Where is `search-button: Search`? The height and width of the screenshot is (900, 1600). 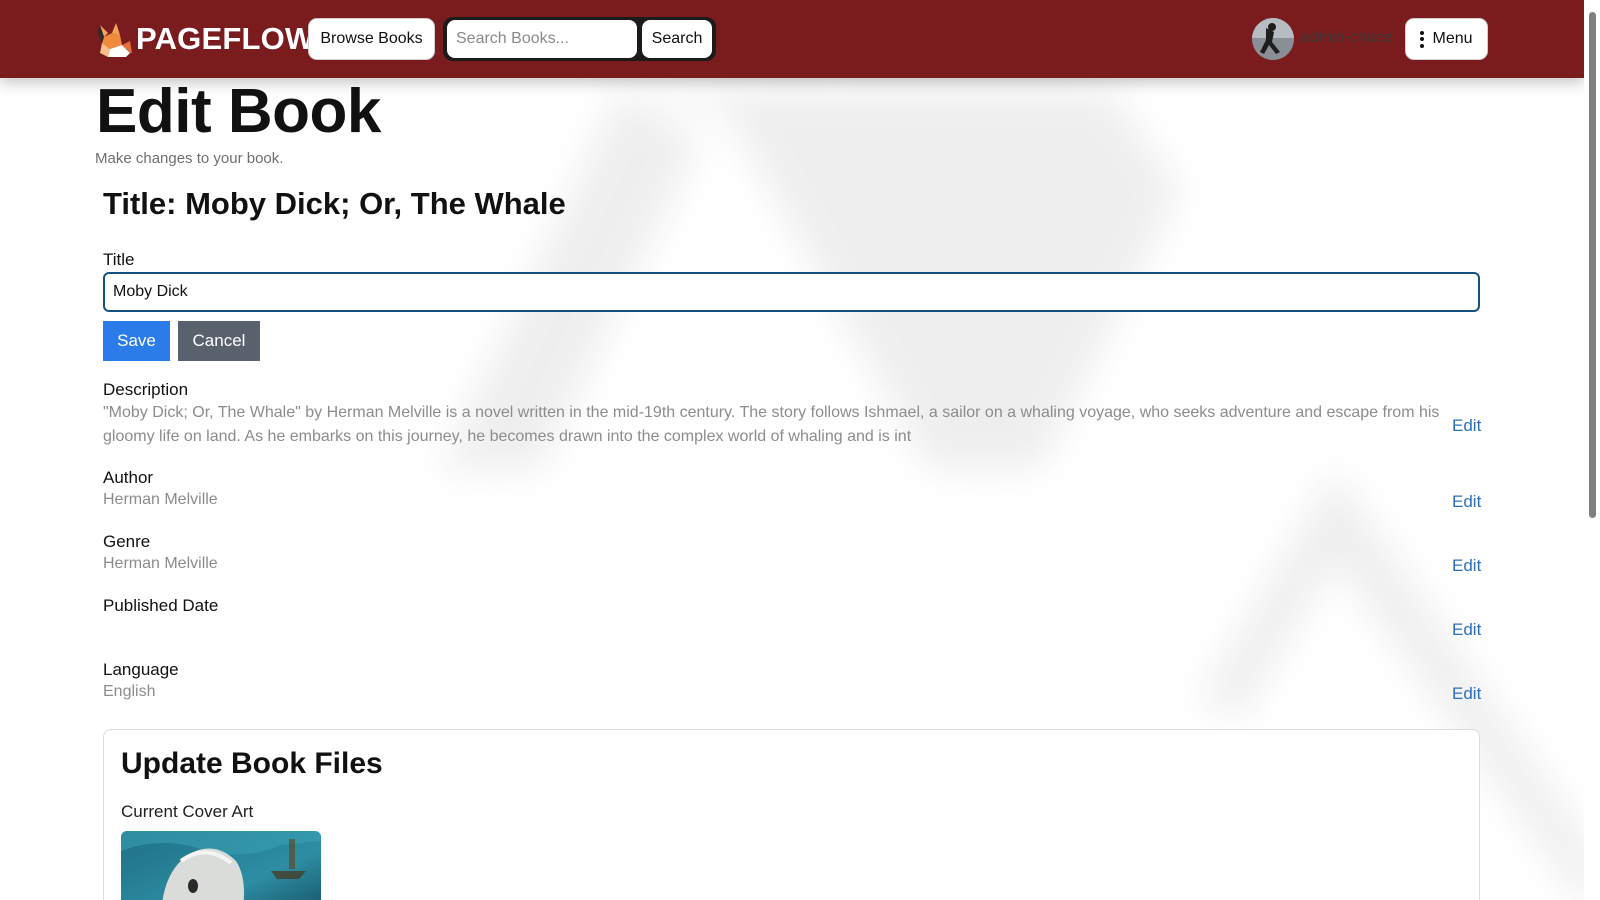 search-button: Search is located at coordinates (677, 39).